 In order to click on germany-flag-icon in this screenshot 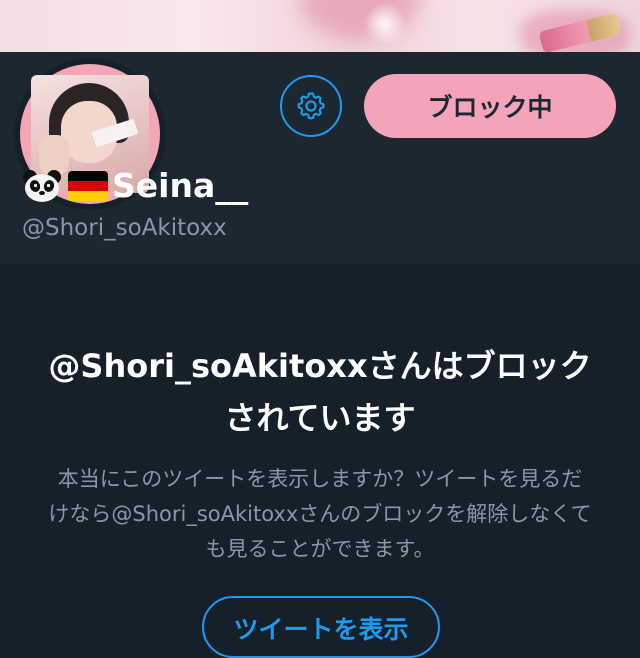, I will do `click(88, 186)`.